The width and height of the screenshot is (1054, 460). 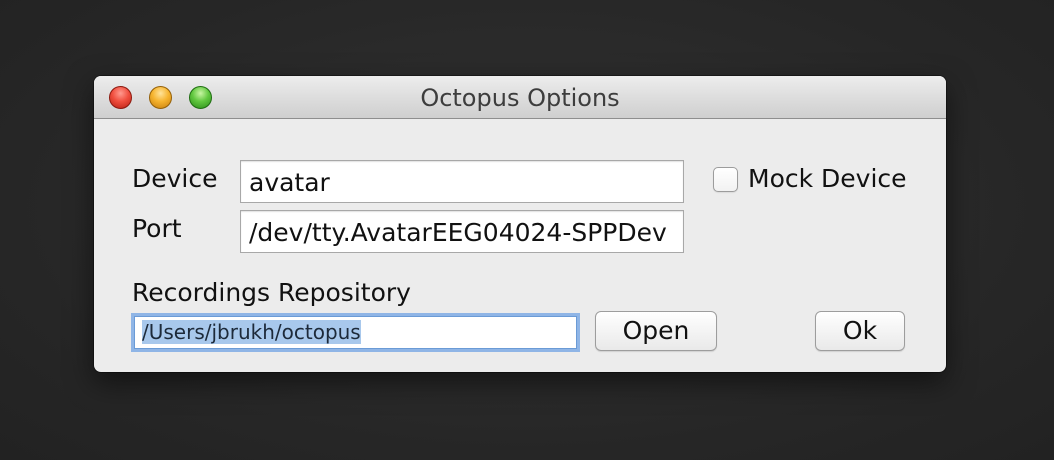 I want to click on port-field-value: /dev/tty.AvatarEEG04024-SPPDev, so click(x=458, y=232).